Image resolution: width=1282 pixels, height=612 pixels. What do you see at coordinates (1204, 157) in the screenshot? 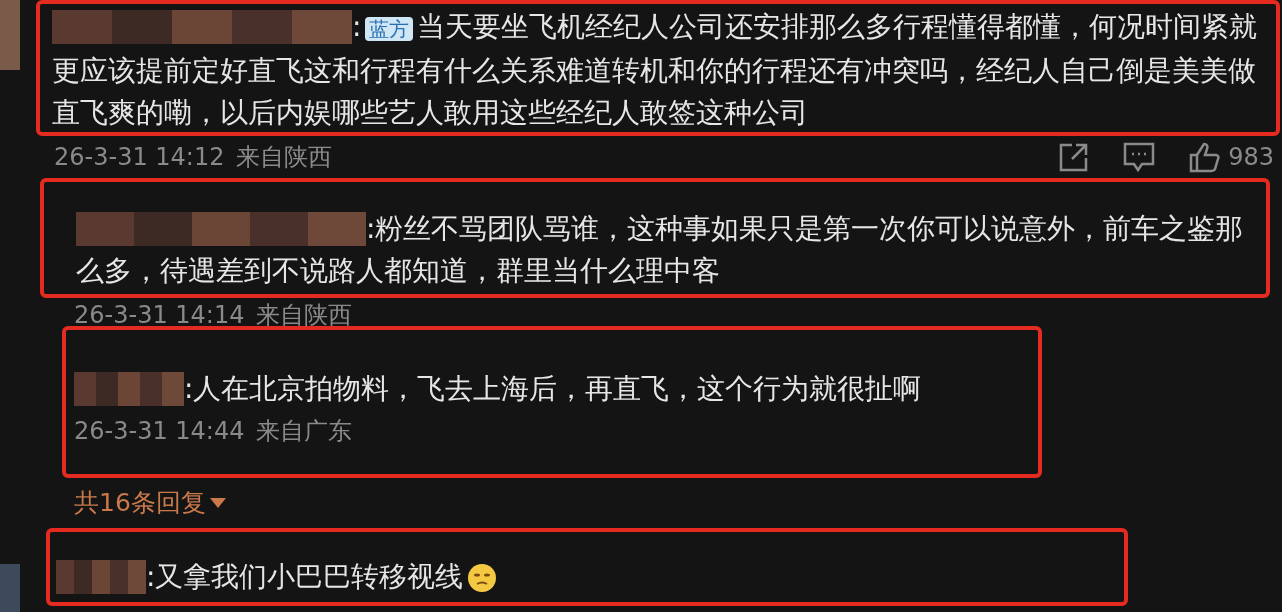
I see `thumbs-up-icon` at bounding box center [1204, 157].